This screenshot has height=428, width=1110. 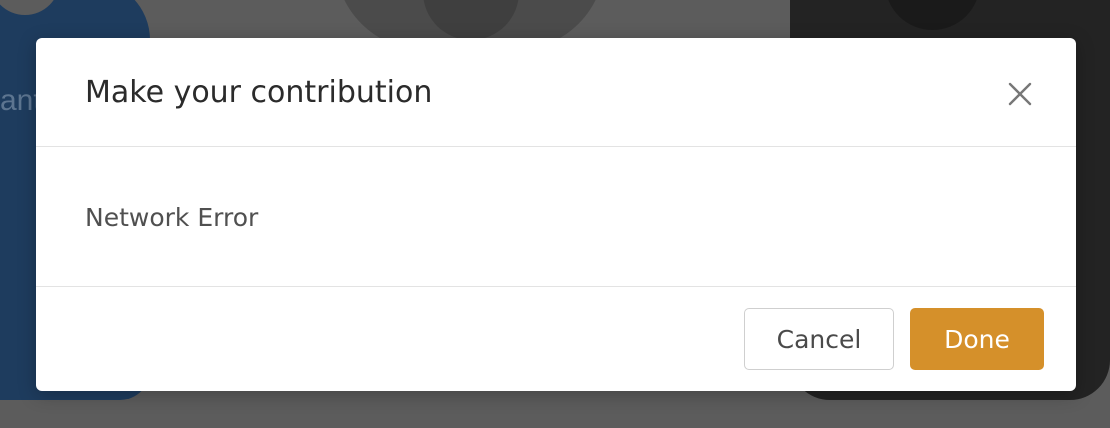 I want to click on modal-title: Make your contribution, so click(x=259, y=92).